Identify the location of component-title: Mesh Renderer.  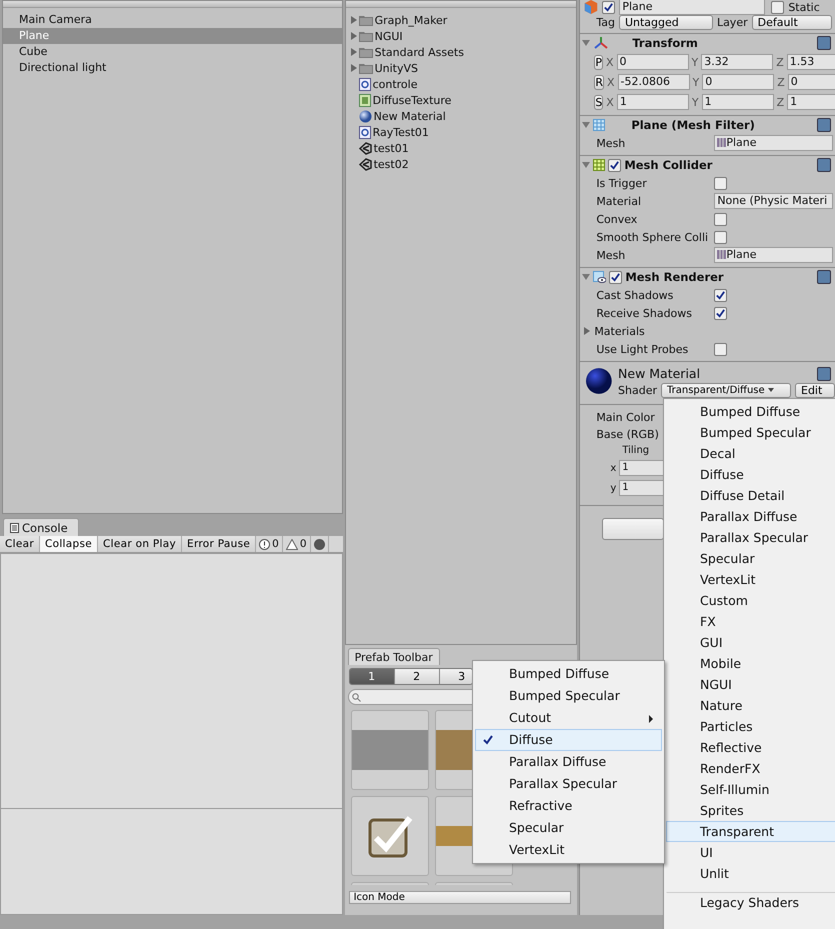
(675, 277).